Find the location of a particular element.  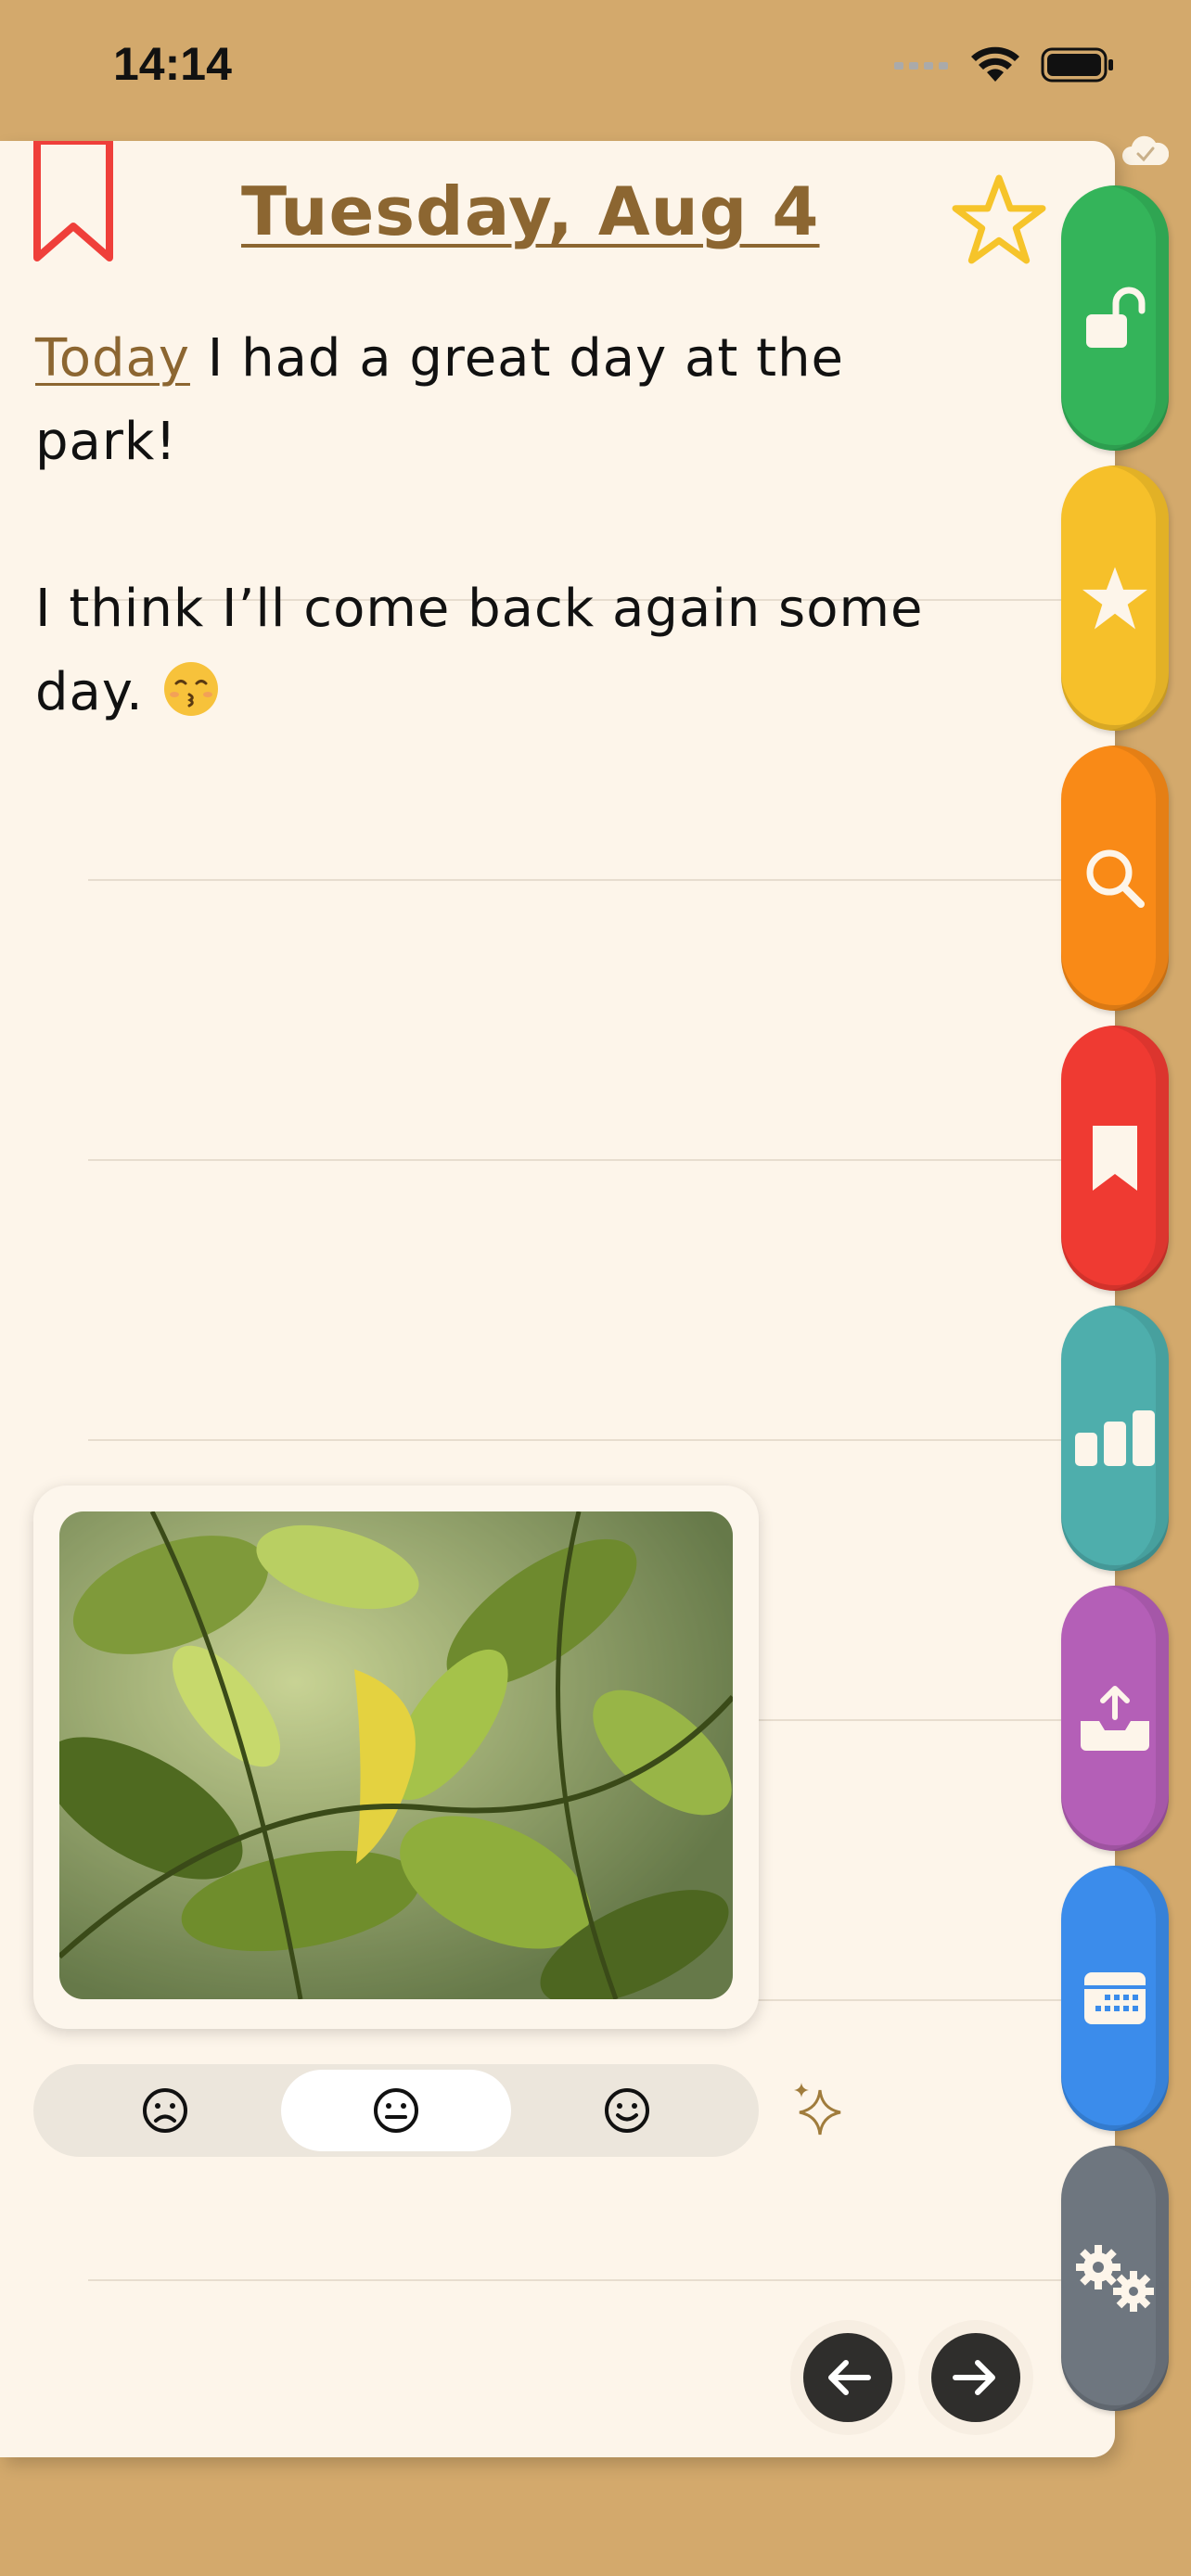

tab-calendar is located at coordinates (1115, 1998).